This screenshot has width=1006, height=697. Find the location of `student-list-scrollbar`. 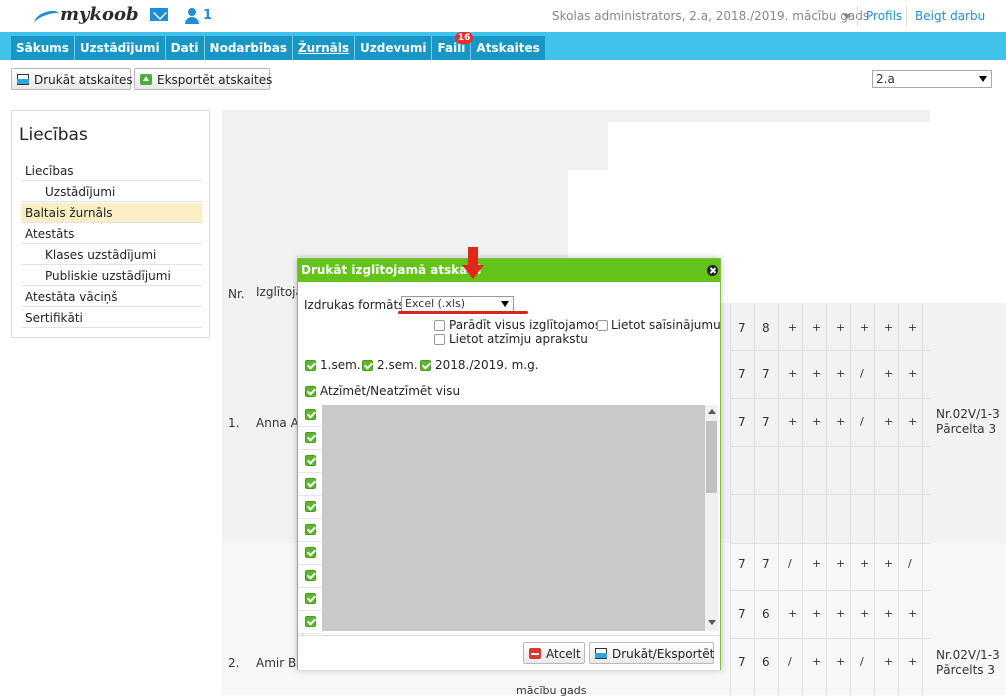

student-list-scrollbar is located at coordinates (711, 518).